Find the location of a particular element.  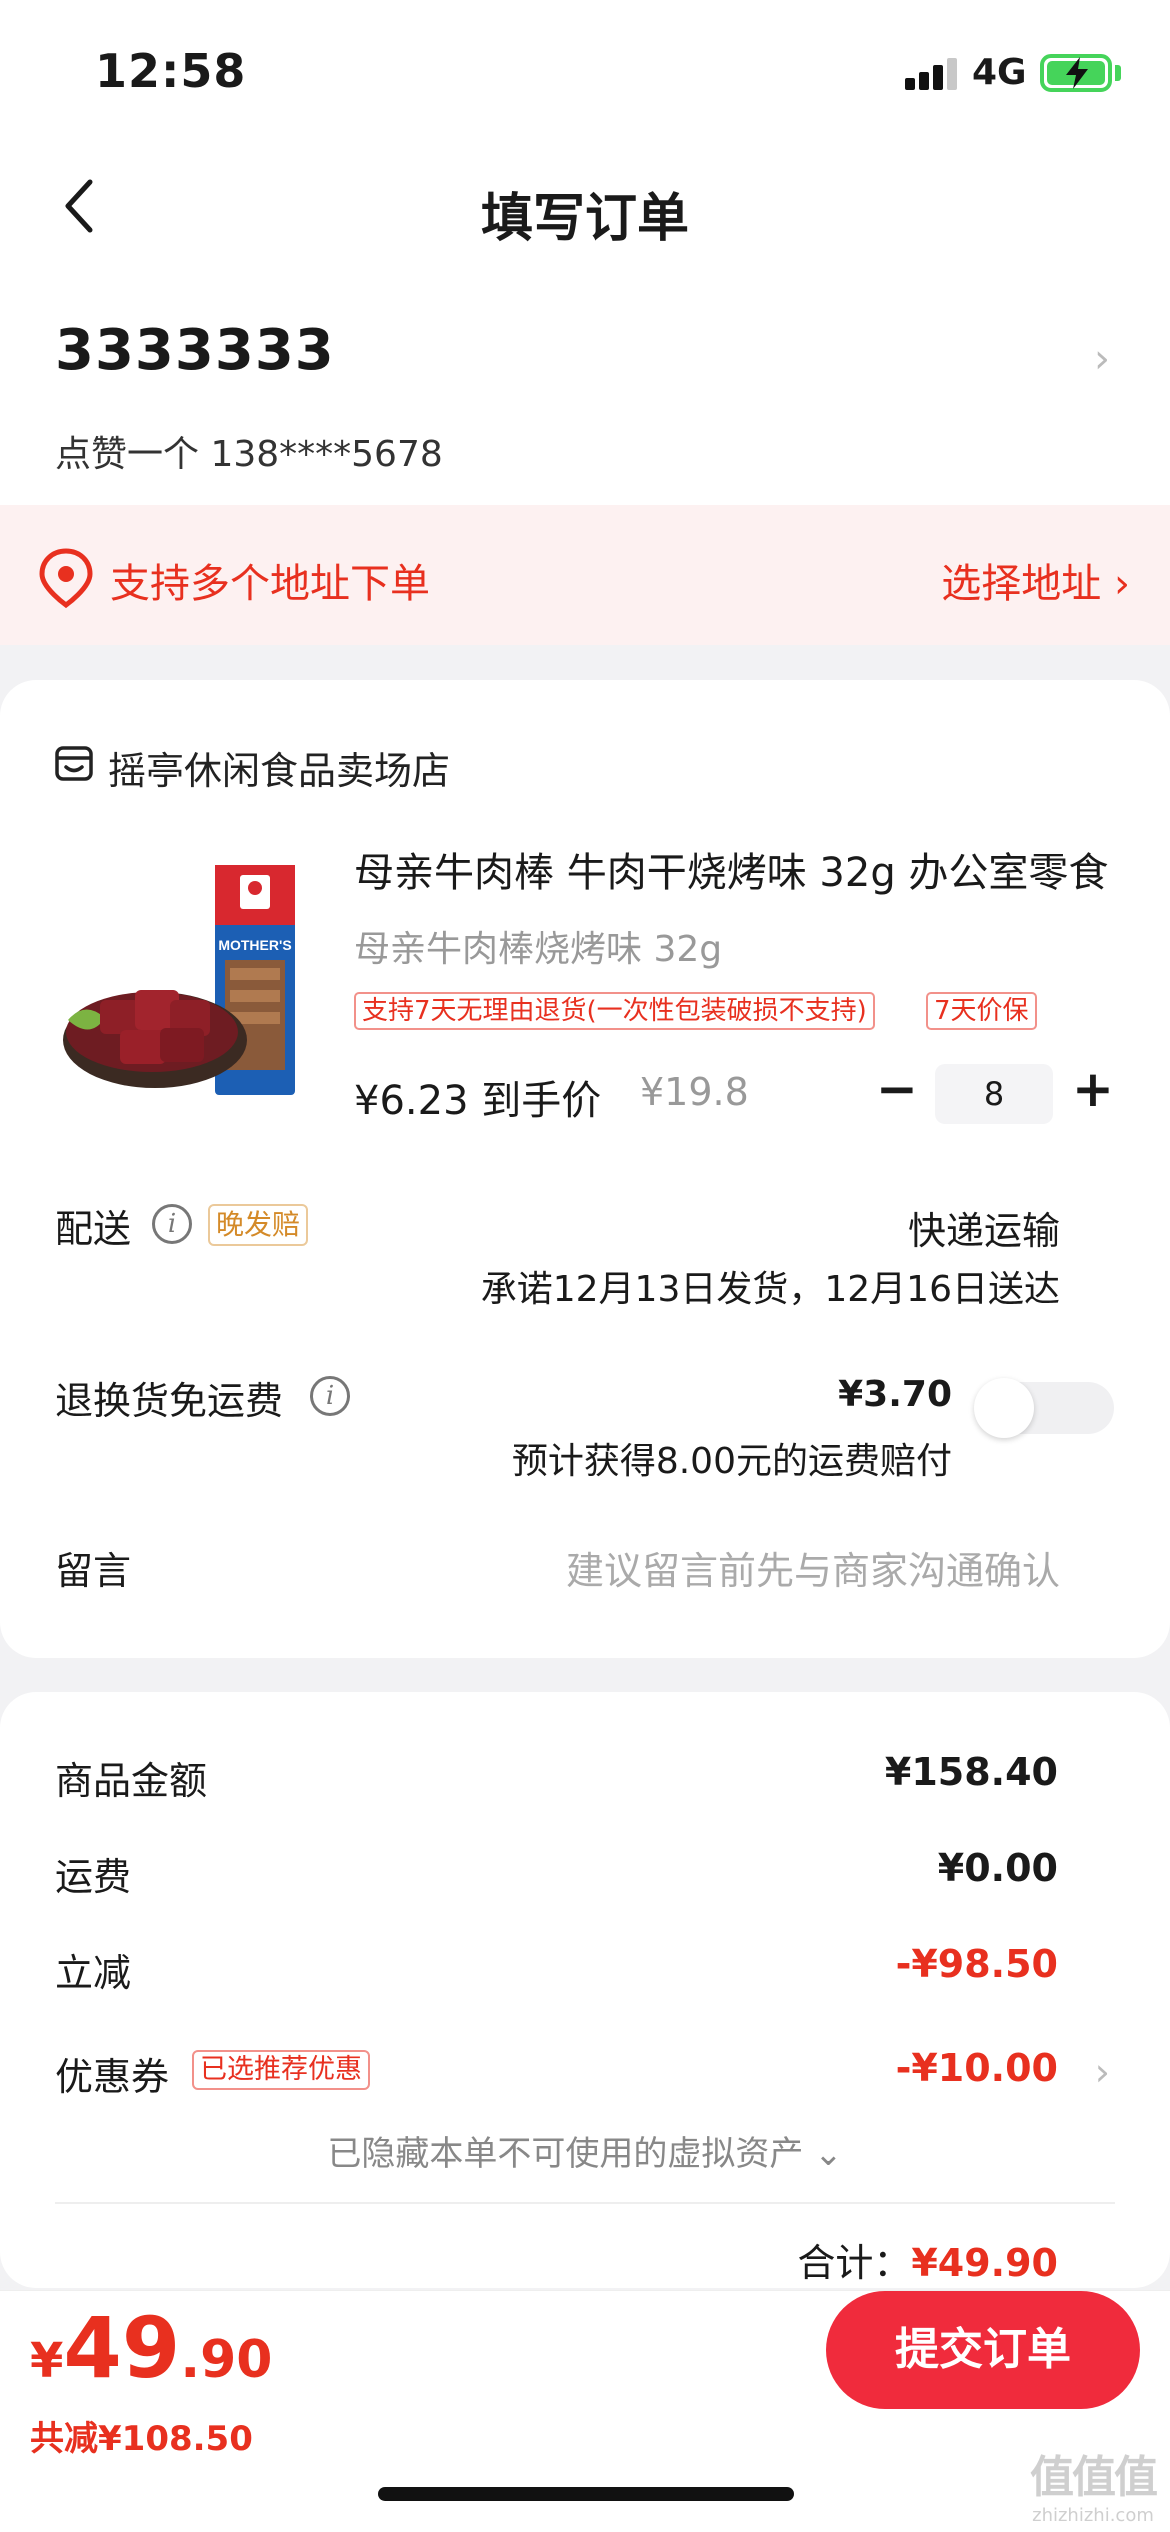

bottom-bar: ¥49.90 共减¥108.50 提交订单 值值值 zhizhizhi.com is located at coordinates (585, 2411).